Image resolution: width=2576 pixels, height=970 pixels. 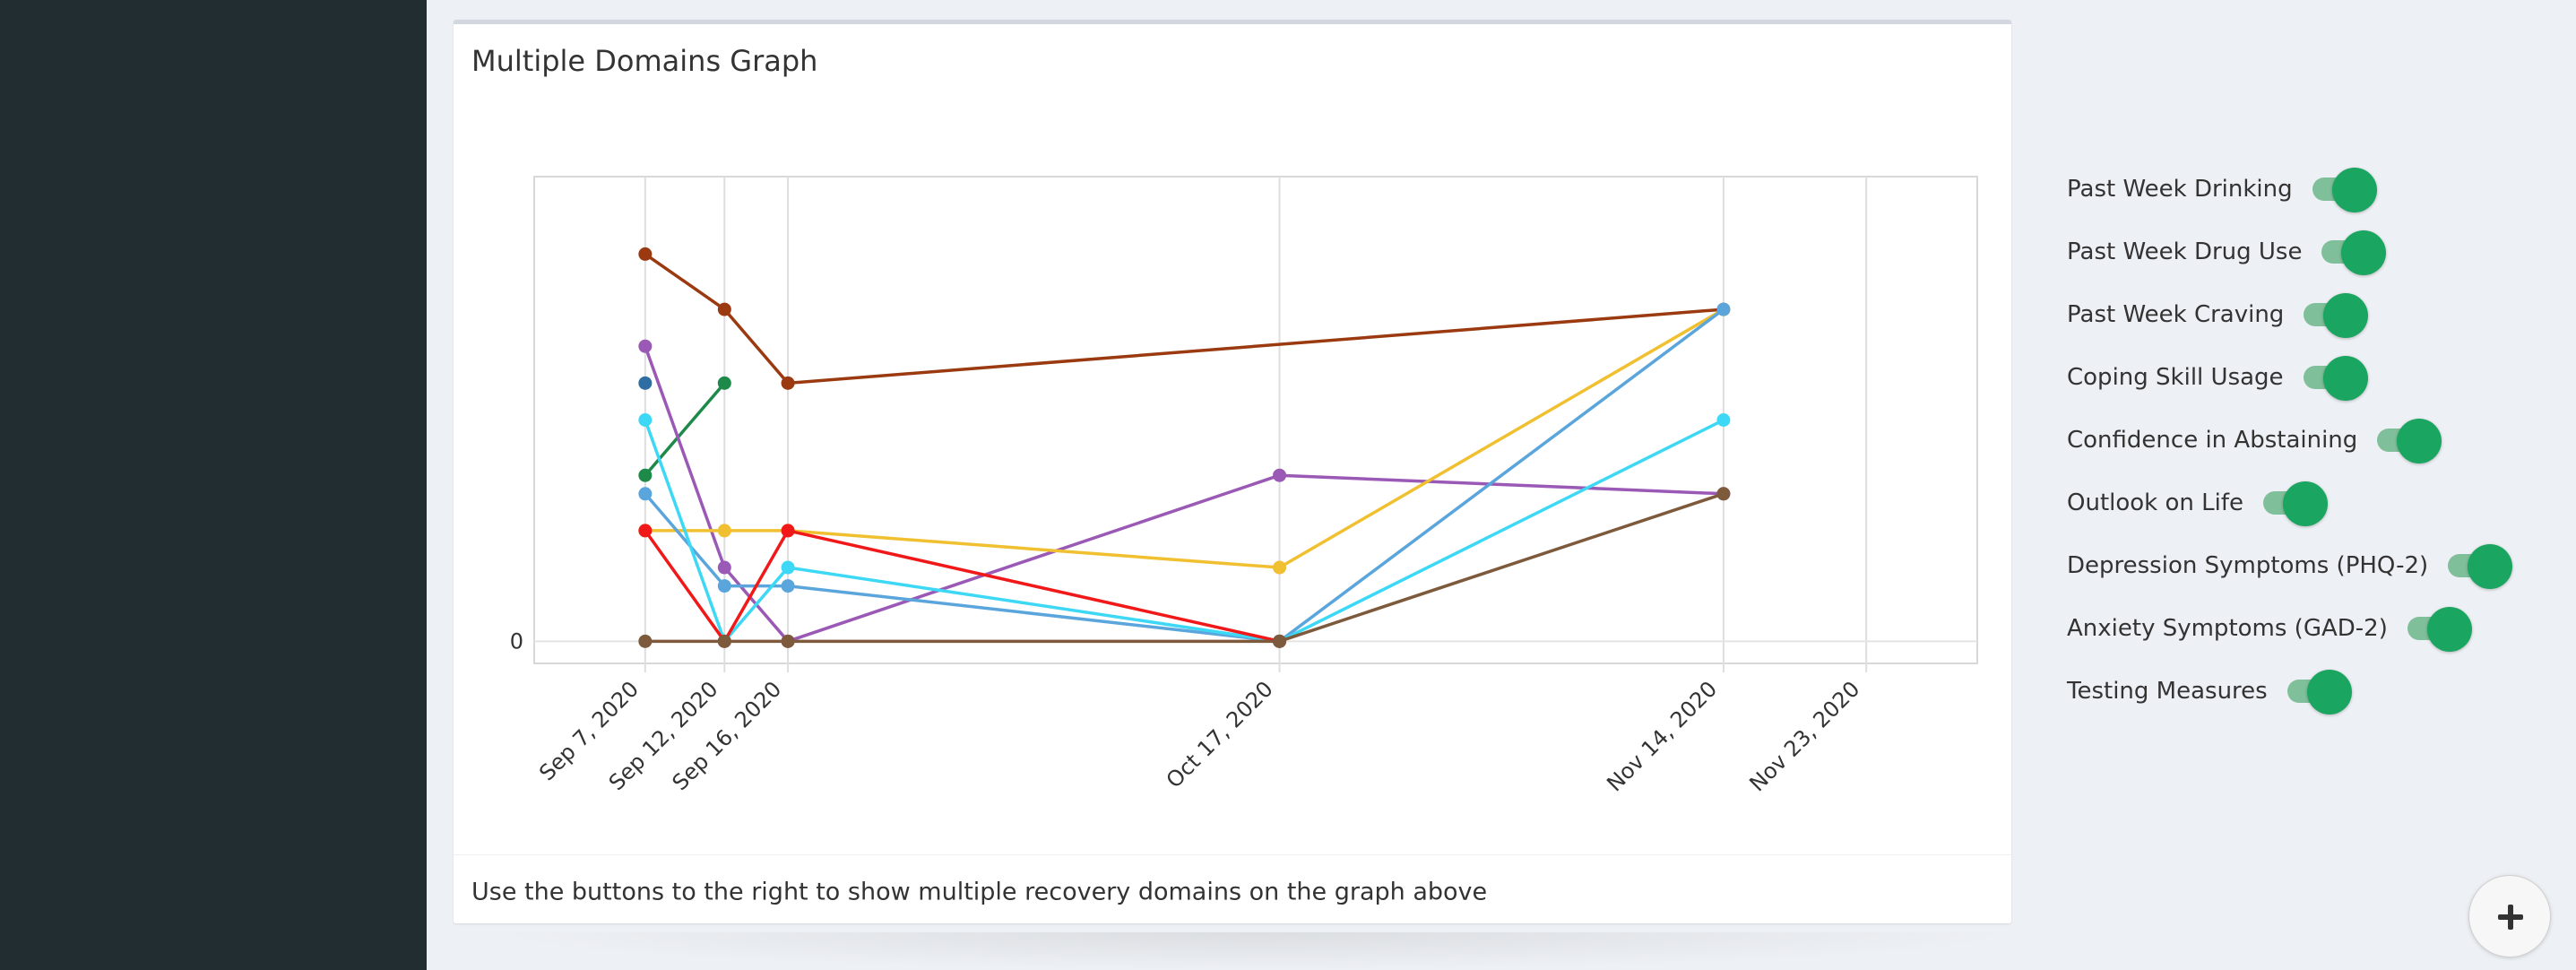 I want to click on toggle-row: Coping Skill Usage, so click(x=2309, y=378).